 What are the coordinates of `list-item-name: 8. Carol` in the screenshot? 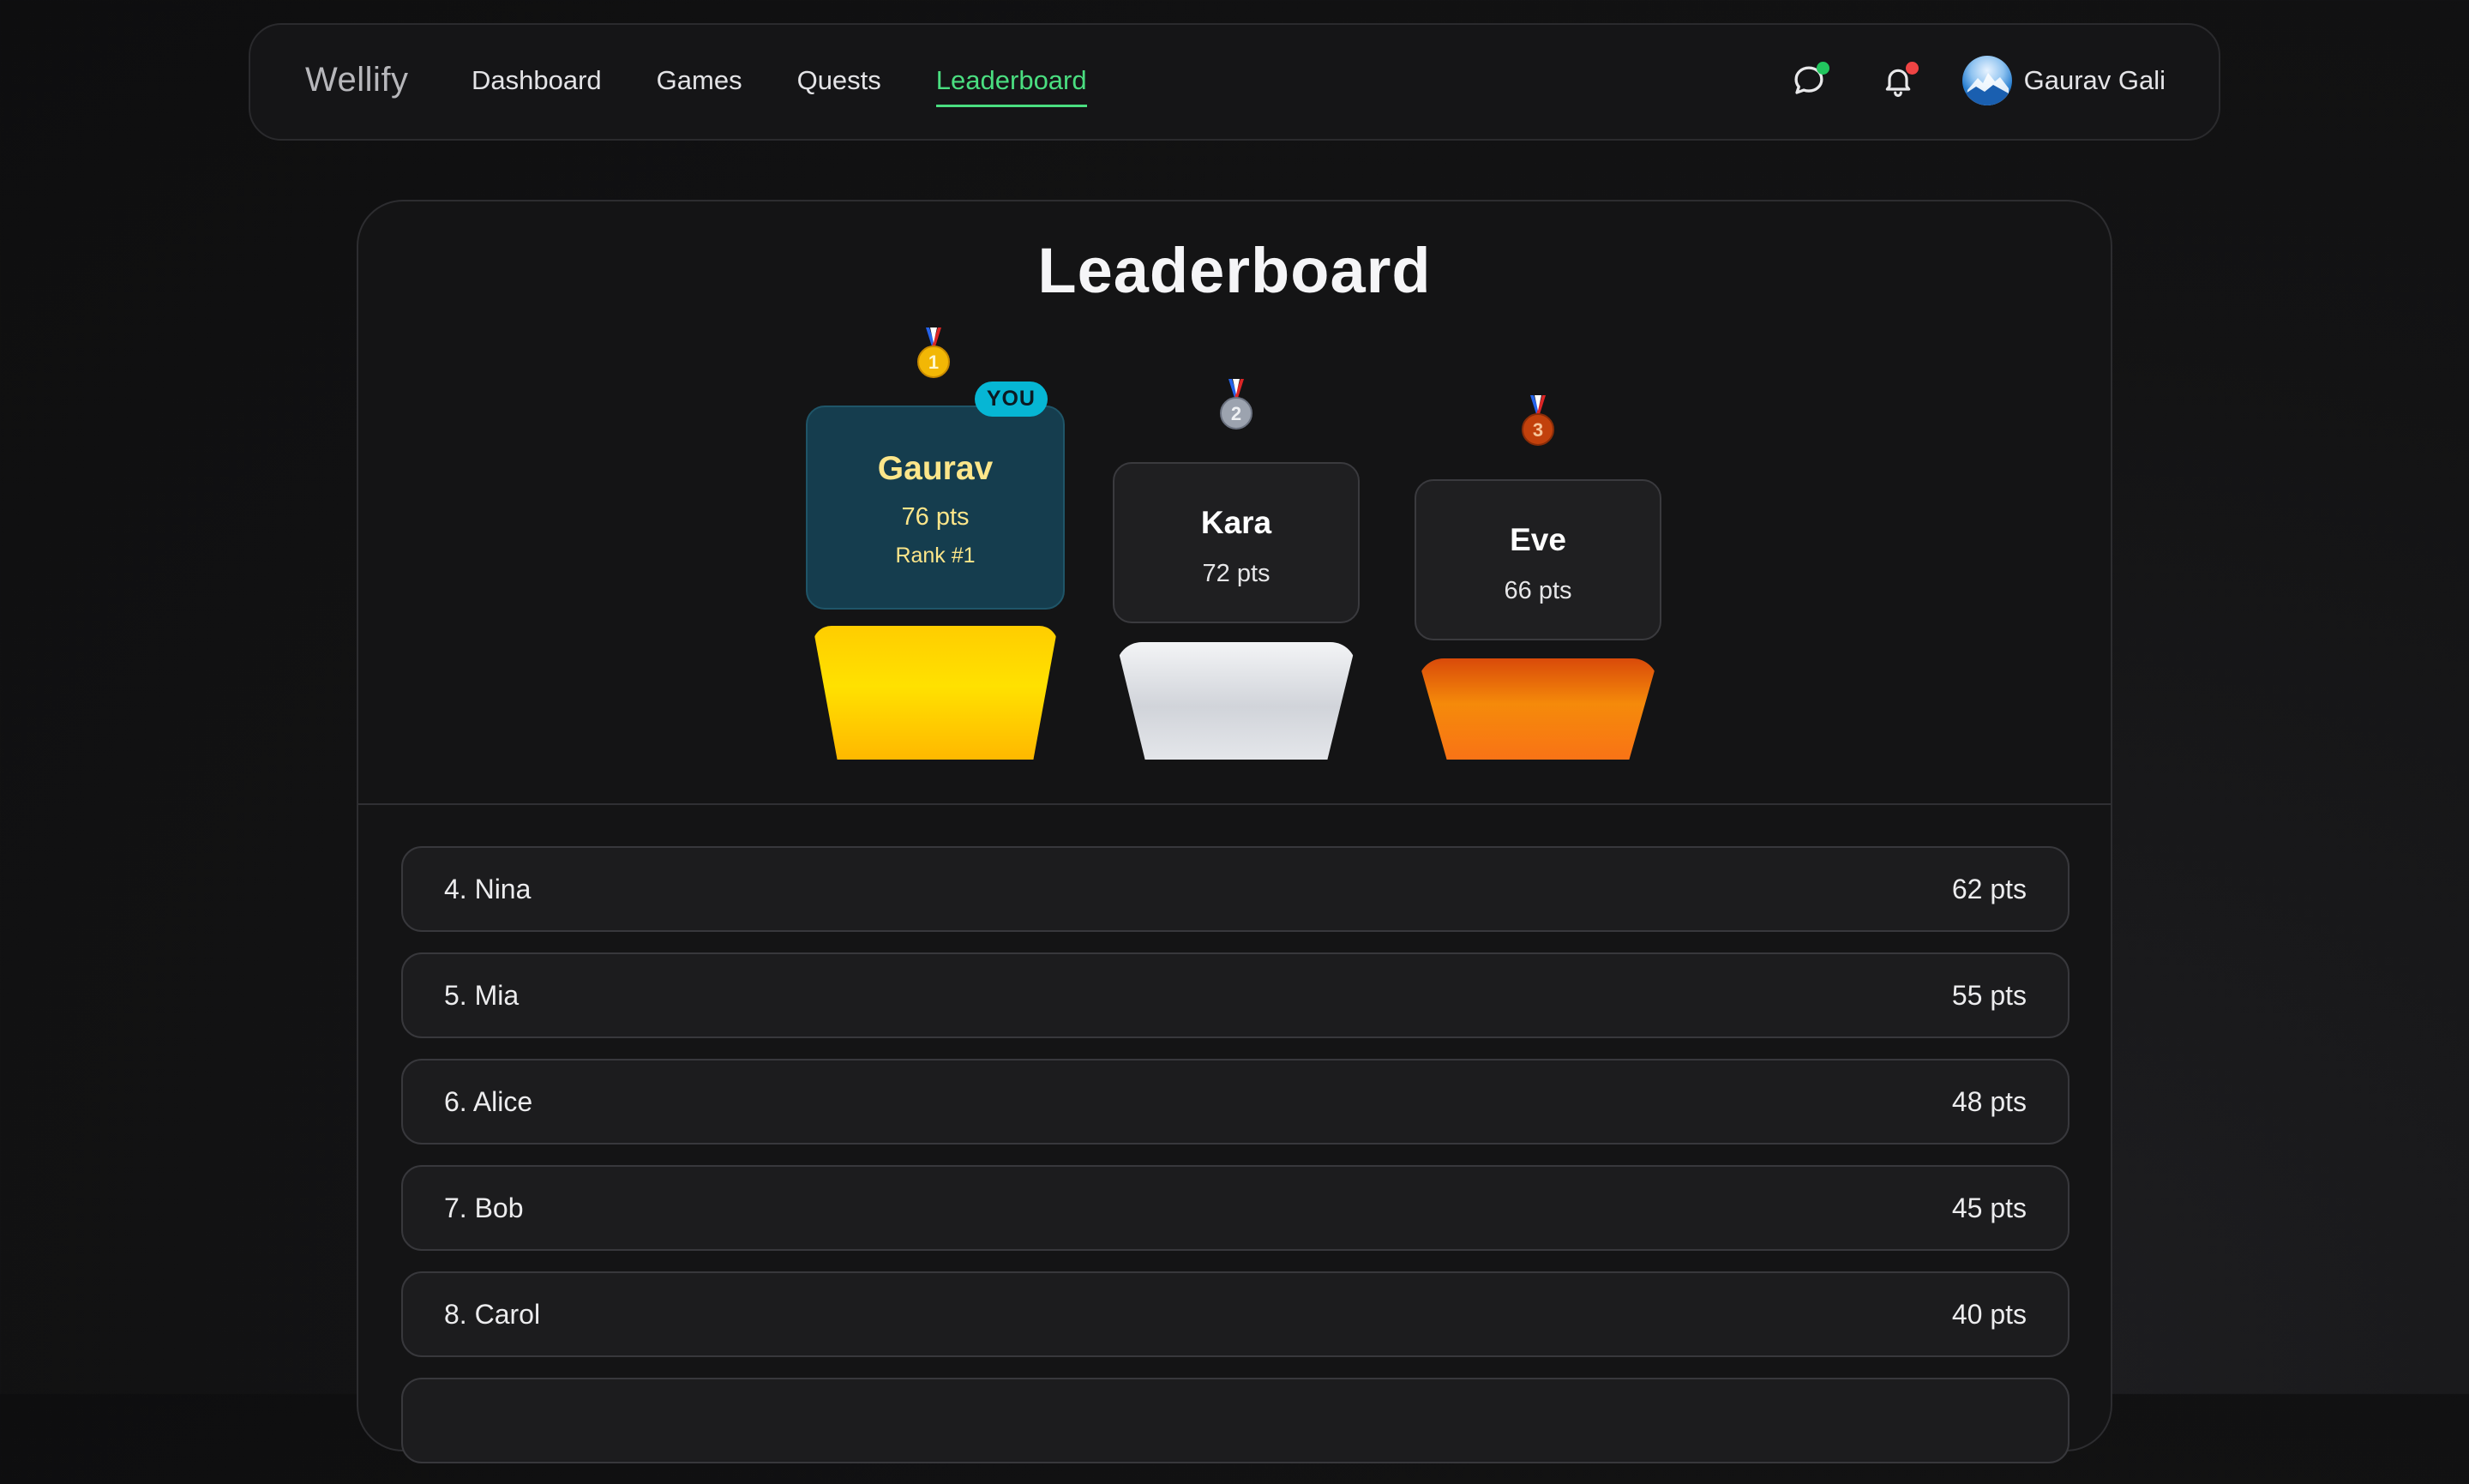 It's located at (492, 1314).